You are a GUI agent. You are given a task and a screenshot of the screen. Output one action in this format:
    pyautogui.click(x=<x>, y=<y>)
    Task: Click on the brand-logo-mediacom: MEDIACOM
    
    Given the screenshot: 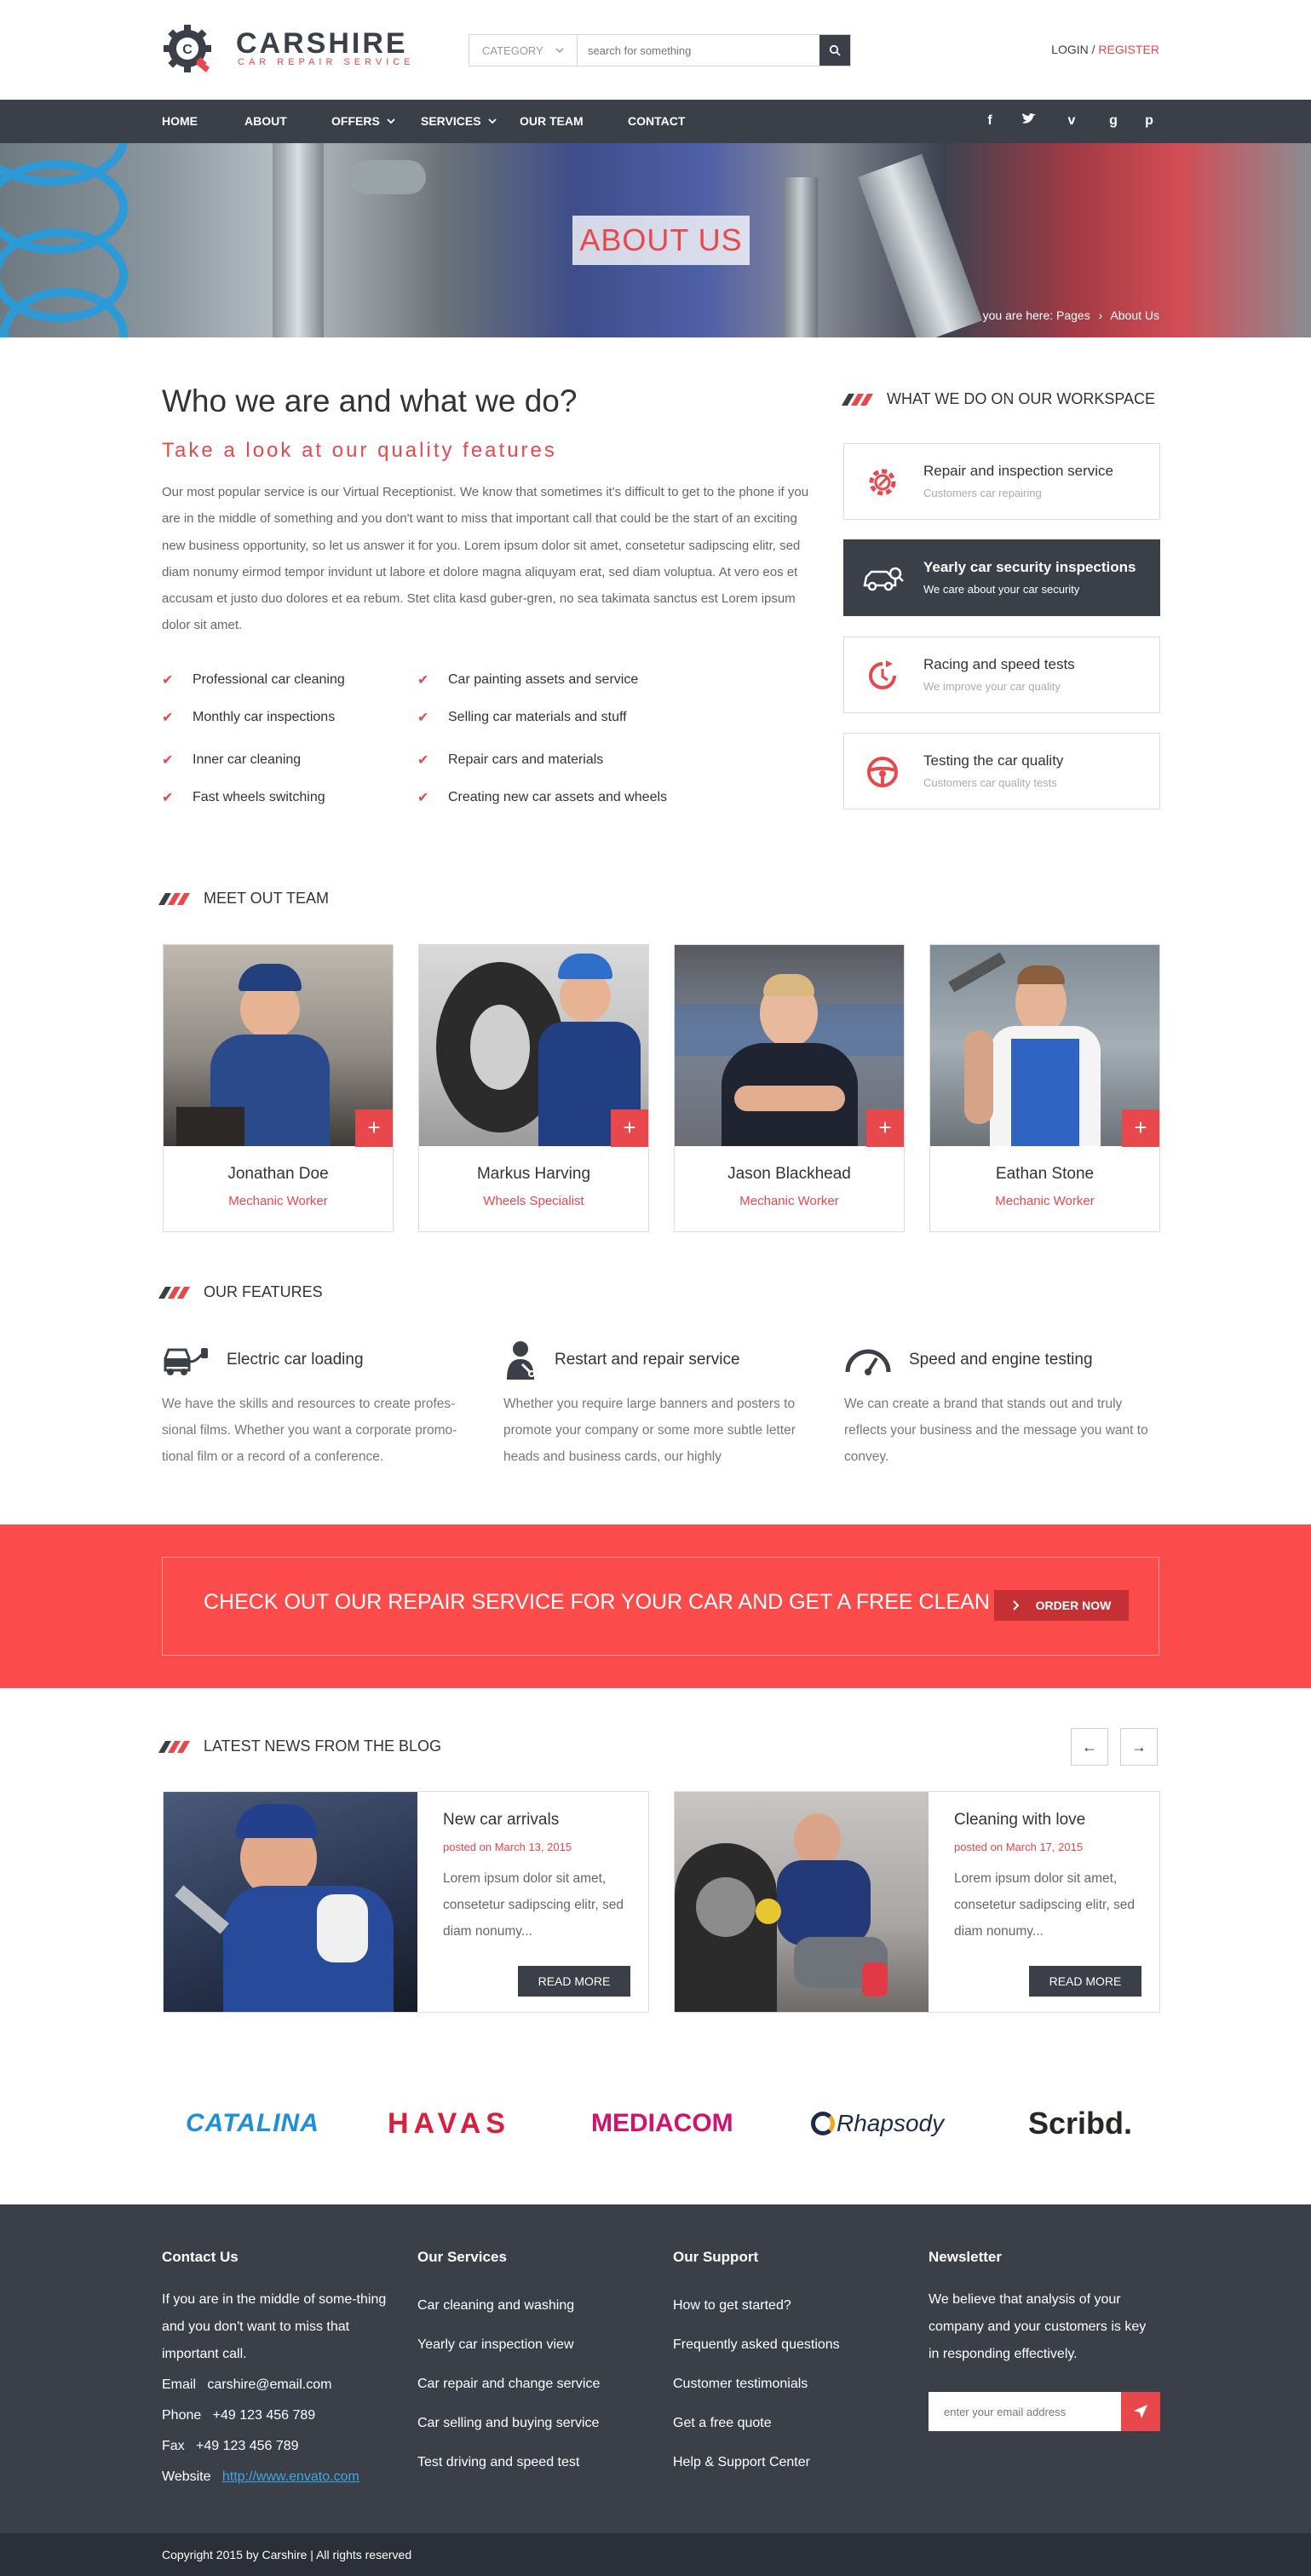 What is the action you would take?
    pyautogui.click(x=662, y=2123)
    